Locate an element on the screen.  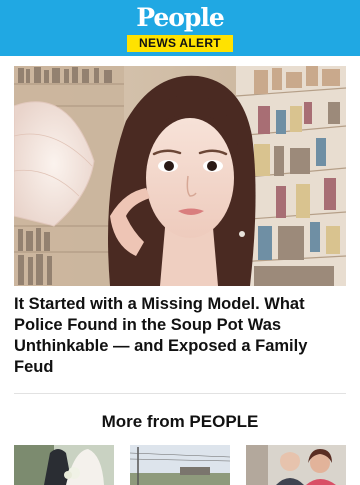
thumbnail-couple is located at coordinates (296, 465).